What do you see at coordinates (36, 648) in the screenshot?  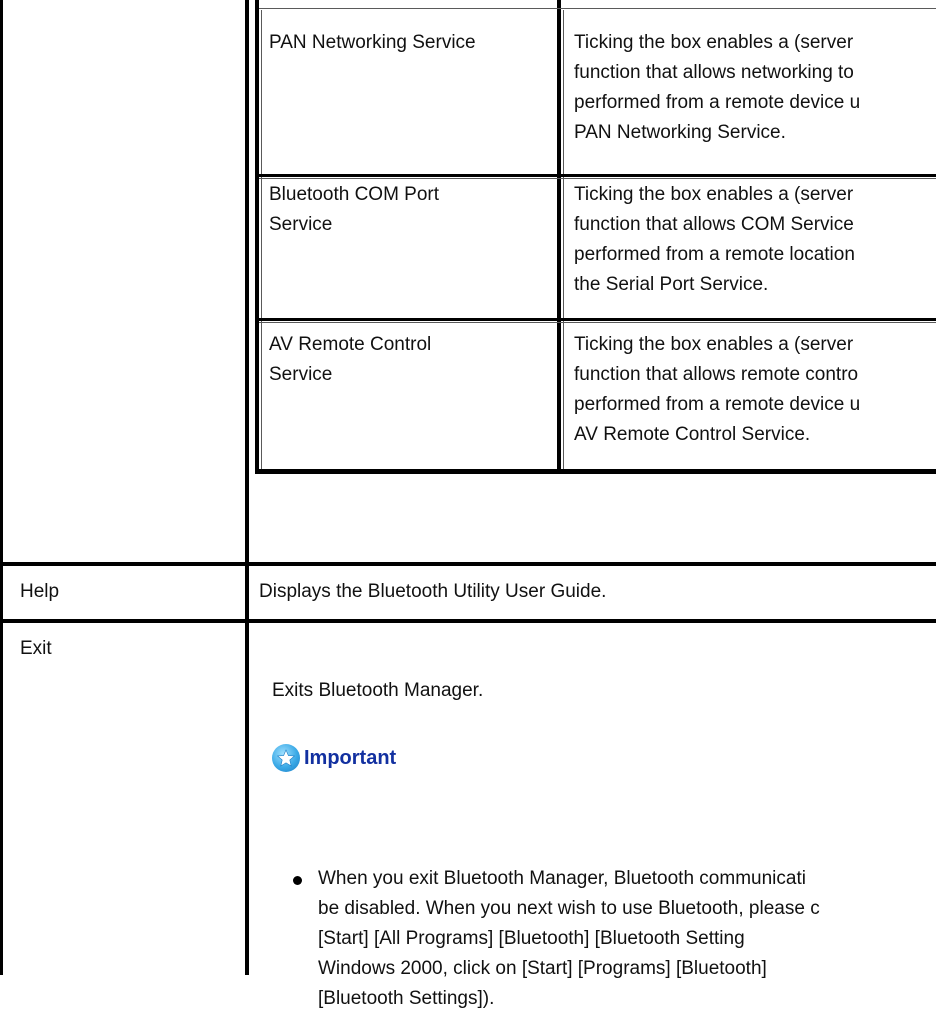 I see `exit-label: Exit` at bounding box center [36, 648].